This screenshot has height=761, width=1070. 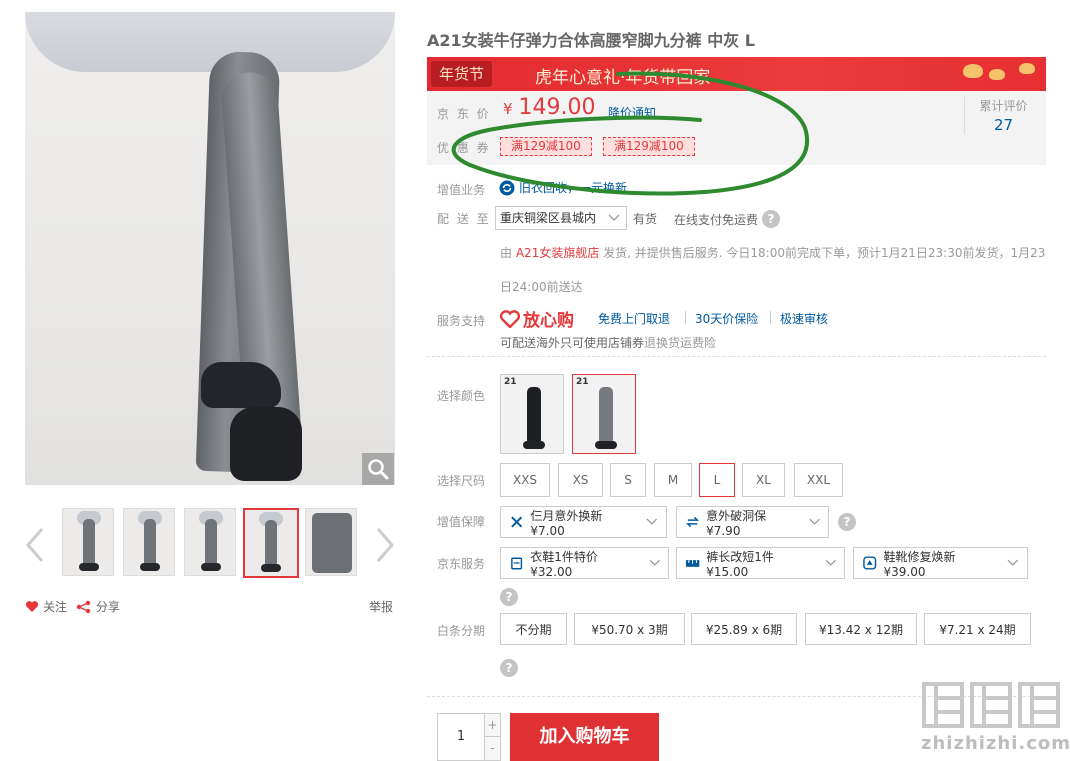 What do you see at coordinates (461, 321) in the screenshot?
I see `support-label: 服务支持` at bounding box center [461, 321].